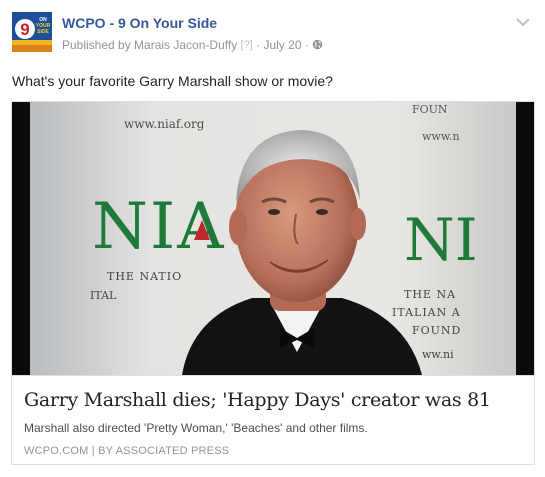 The height and width of the screenshot is (477, 545). Describe the element at coordinates (441, 240) in the screenshot. I see `backdrop-big-right: NI` at that location.